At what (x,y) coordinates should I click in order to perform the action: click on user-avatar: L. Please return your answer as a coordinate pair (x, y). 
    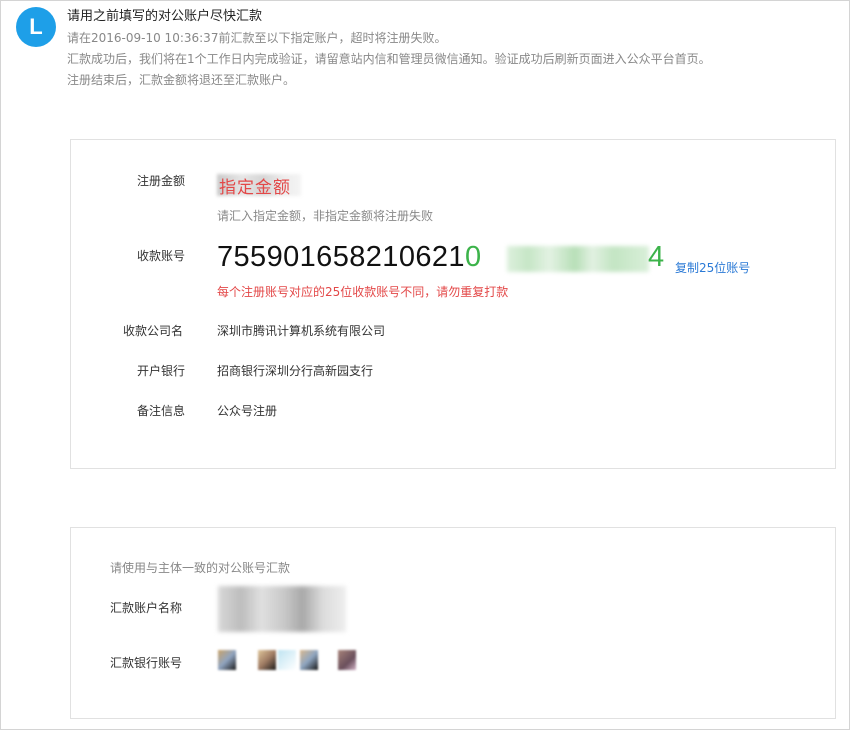
    Looking at the image, I should click on (36, 27).